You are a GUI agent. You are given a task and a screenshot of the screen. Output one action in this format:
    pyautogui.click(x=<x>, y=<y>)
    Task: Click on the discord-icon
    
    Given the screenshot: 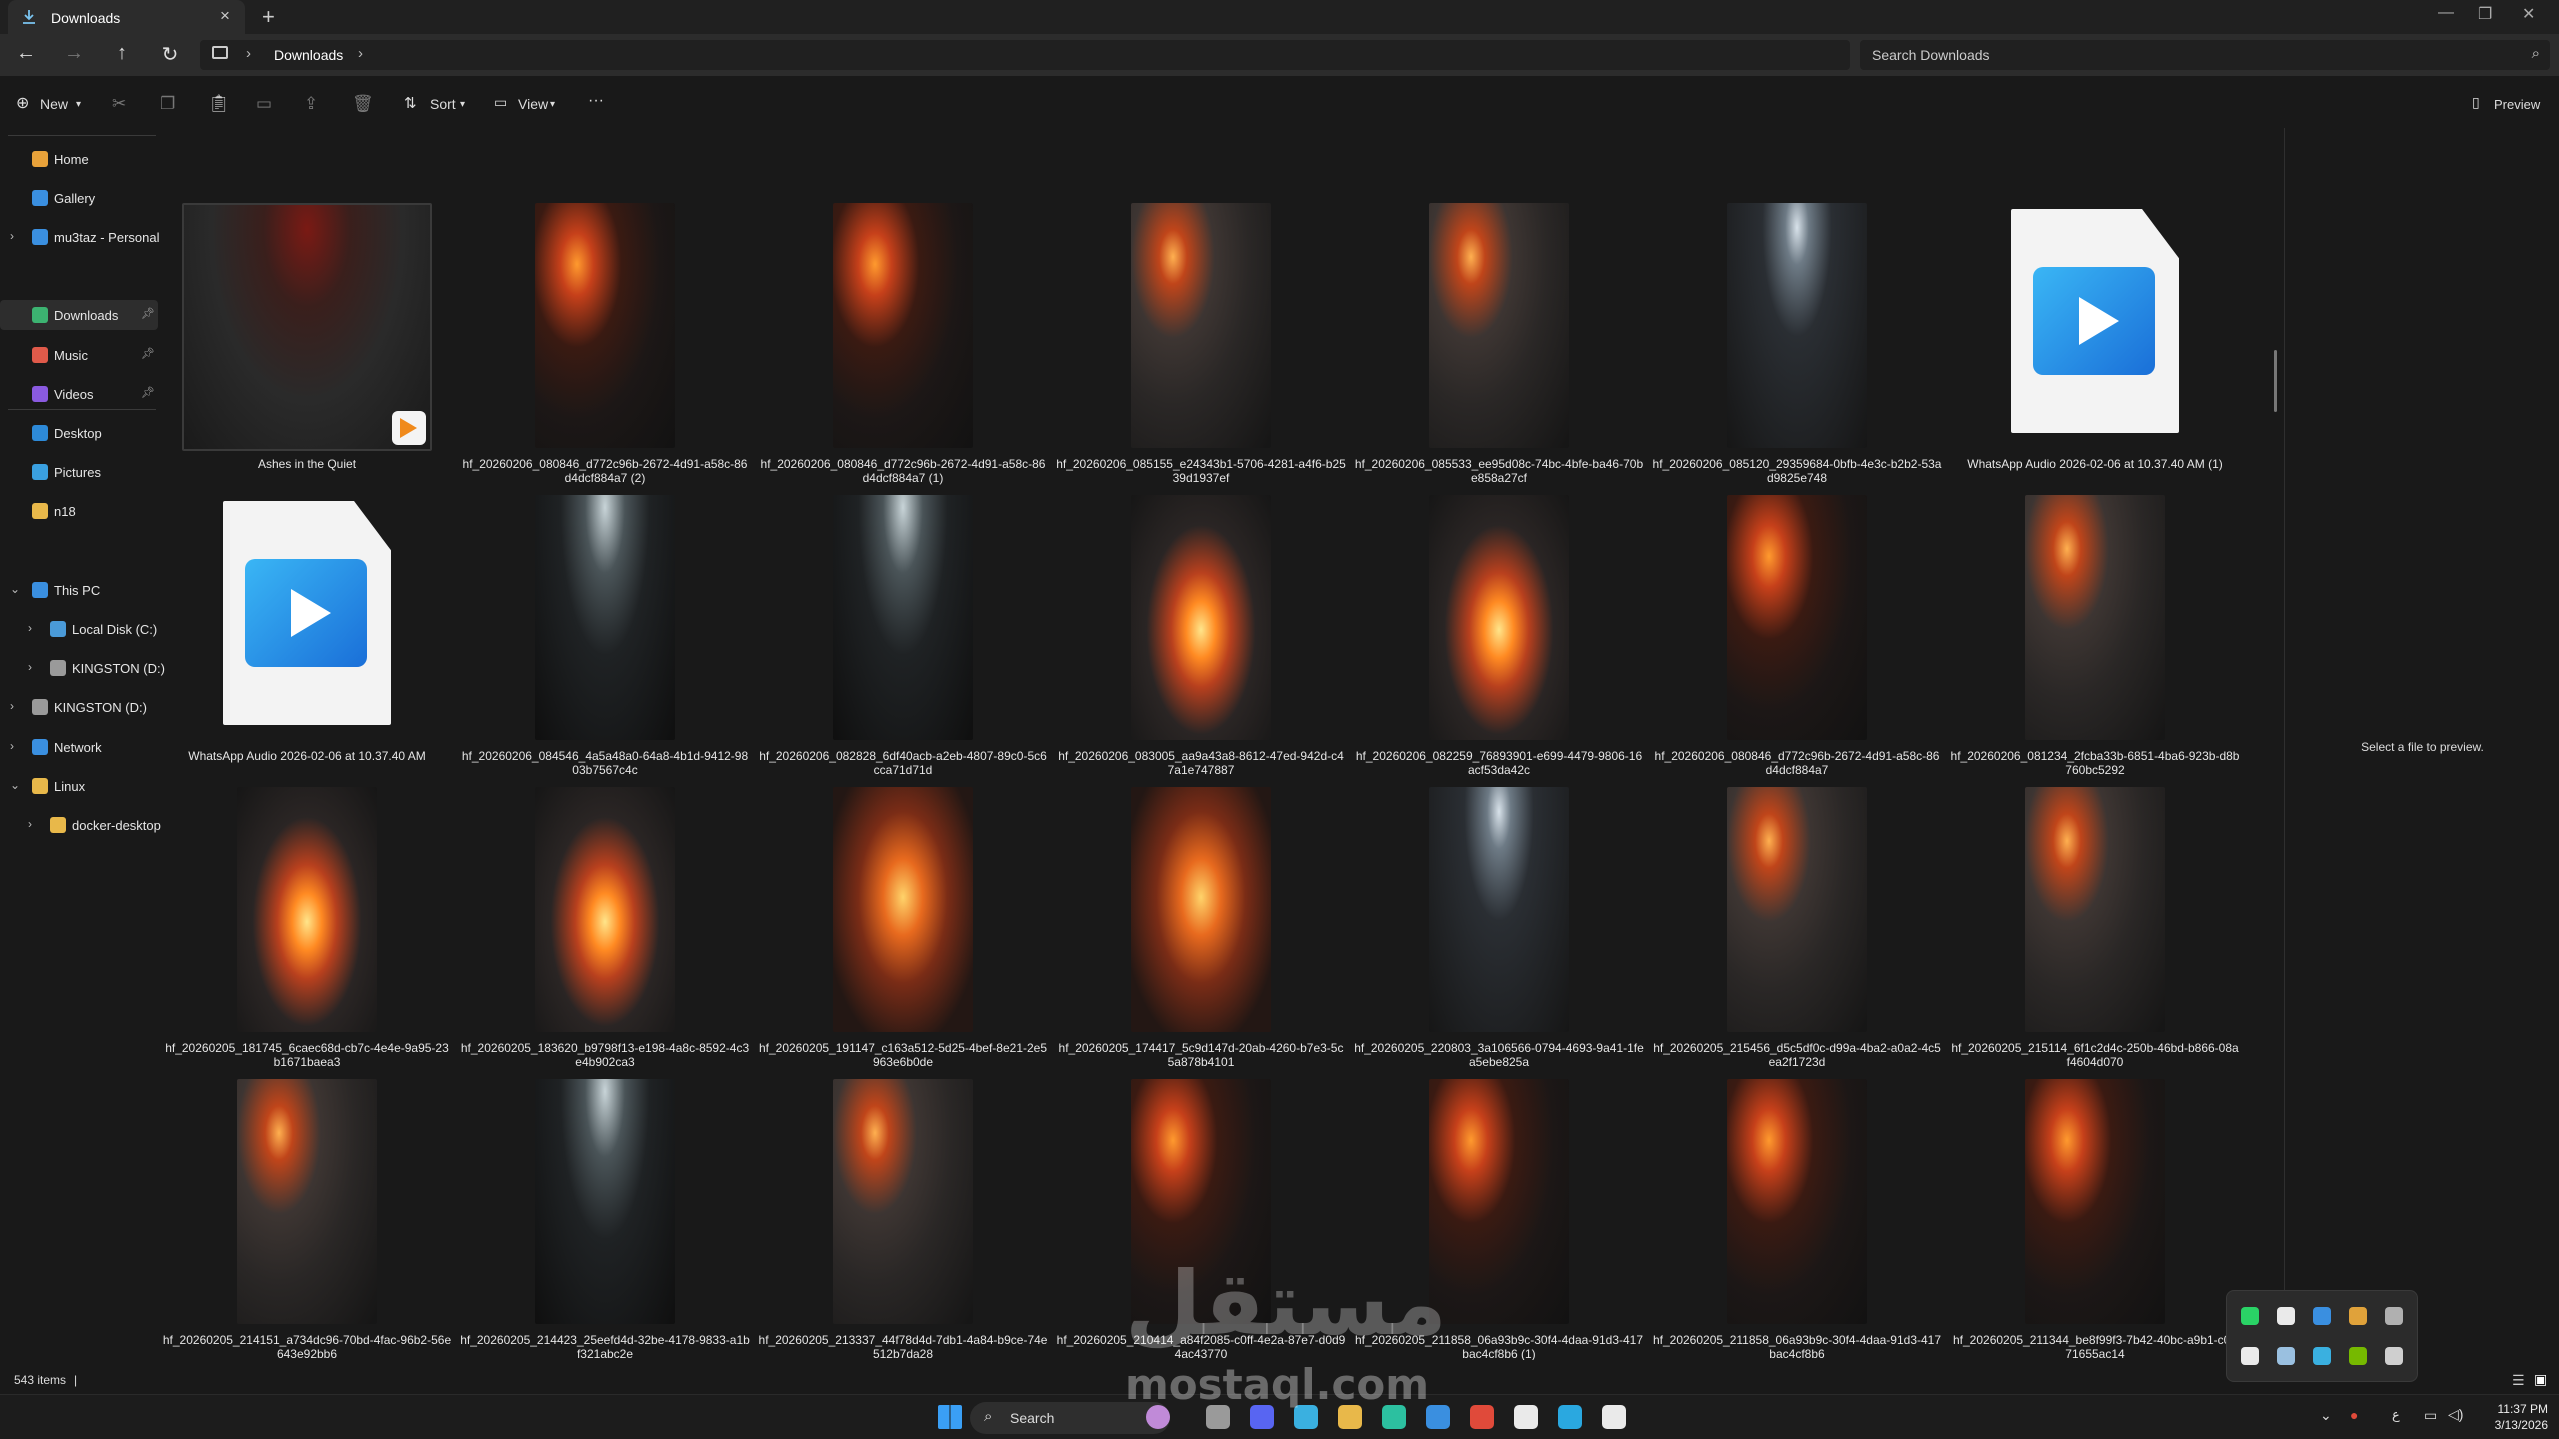 What is the action you would take?
    pyautogui.click(x=2250, y=1356)
    